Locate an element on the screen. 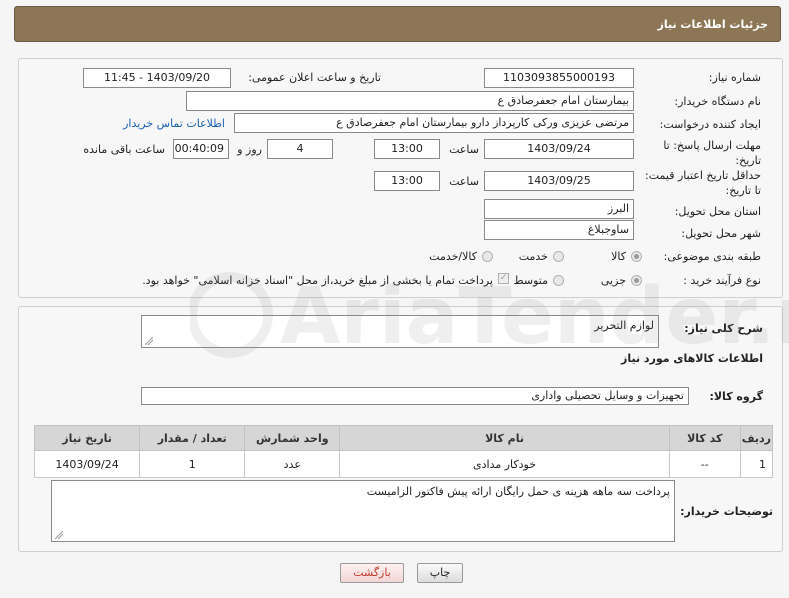  summary-value: لوازم التحریر is located at coordinates (624, 325).